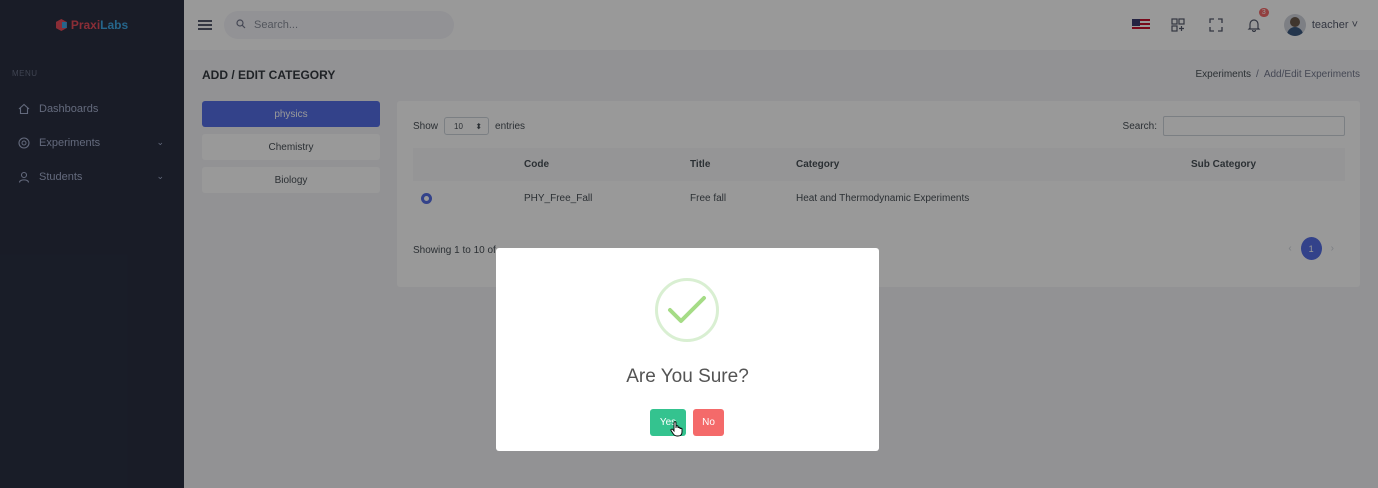 Image resolution: width=1378 pixels, height=488 pixels. What do you see at coordinates (687, 376) in the screenshot?
I see `dialog-title: Are You Sure?` at bounding box center [687, 376].